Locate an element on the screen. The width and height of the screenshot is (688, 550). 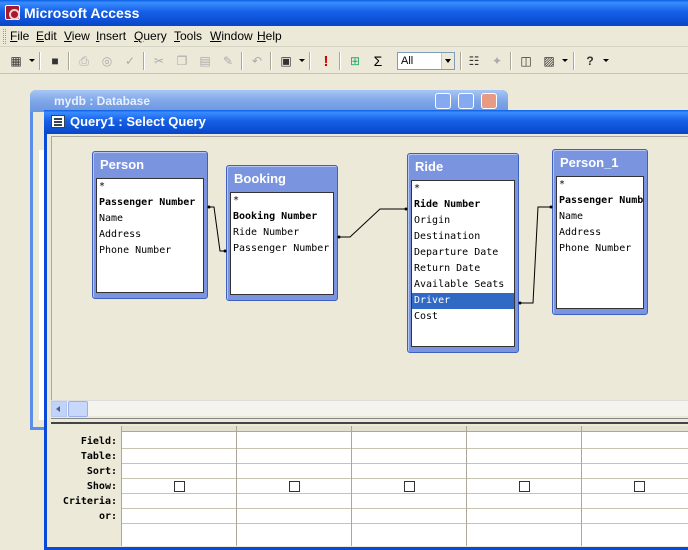
field-item: Passenger Numb is located at coordinates (600, 201).